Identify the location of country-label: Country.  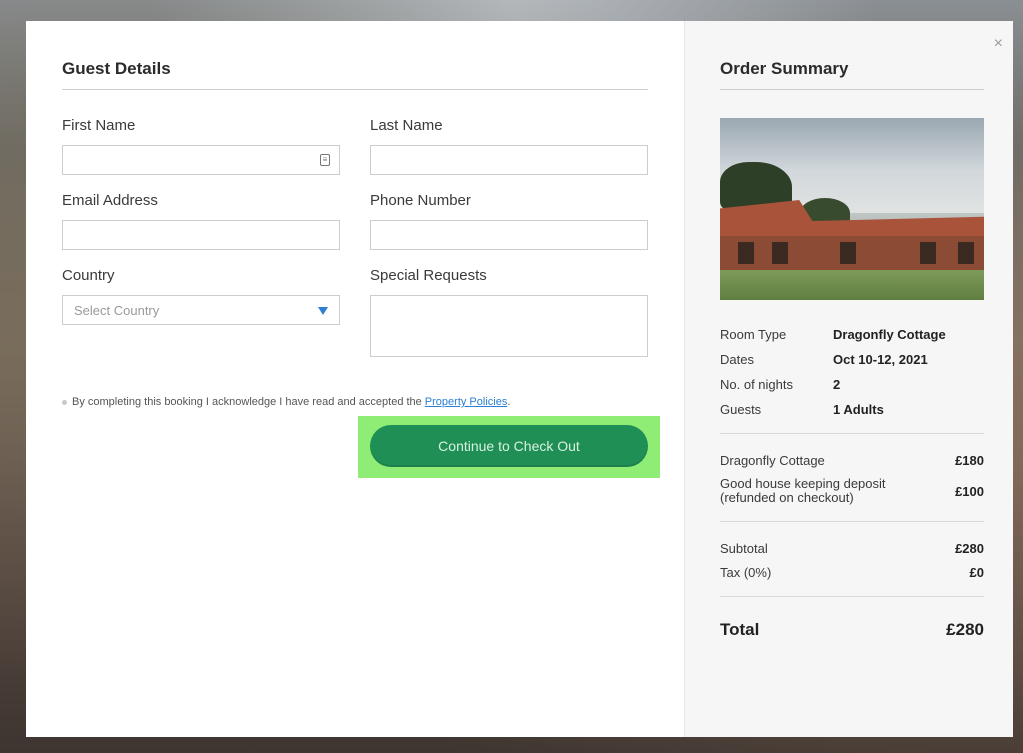
(88, 275).